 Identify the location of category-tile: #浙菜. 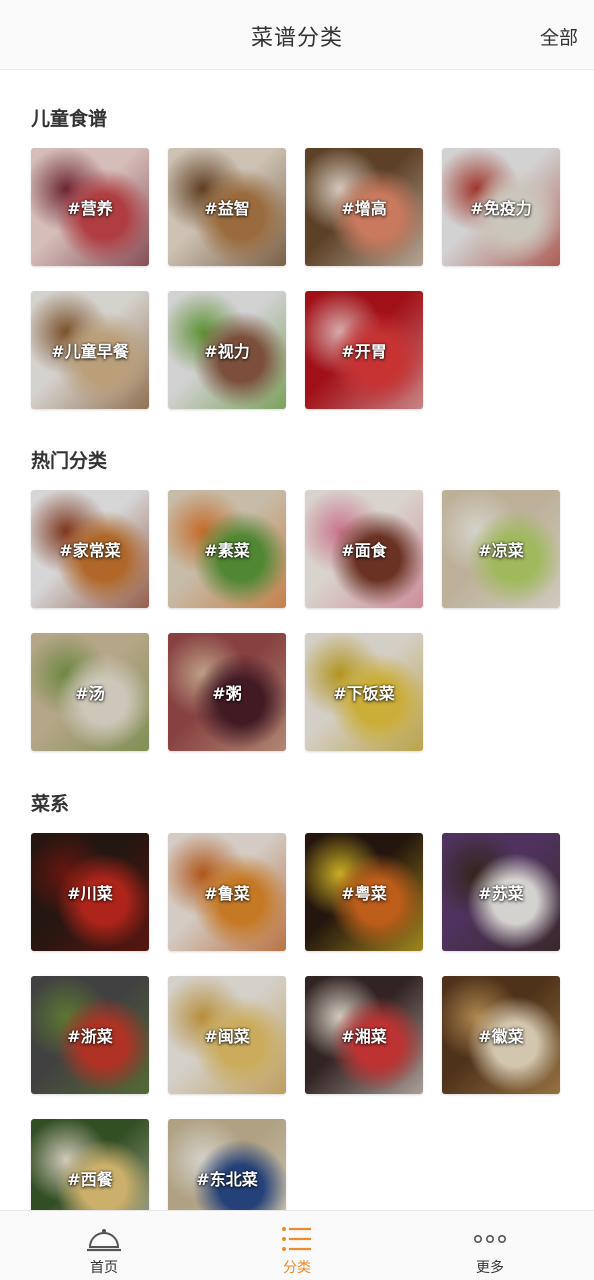
(90, 1035).